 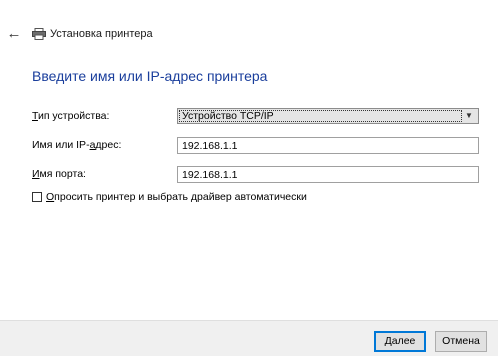 What do you see at coordinates (150, 76) in the screenshot?
I see `page-heading: Введите имя или IP-адрес принтера` at bounding box center [150, 76].